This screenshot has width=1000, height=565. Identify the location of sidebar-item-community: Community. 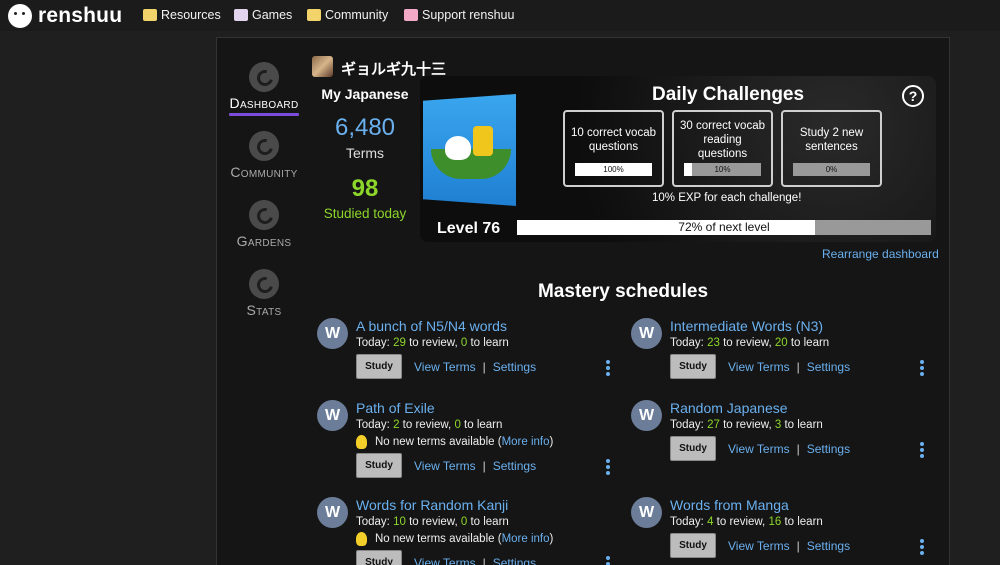
(264, 155).